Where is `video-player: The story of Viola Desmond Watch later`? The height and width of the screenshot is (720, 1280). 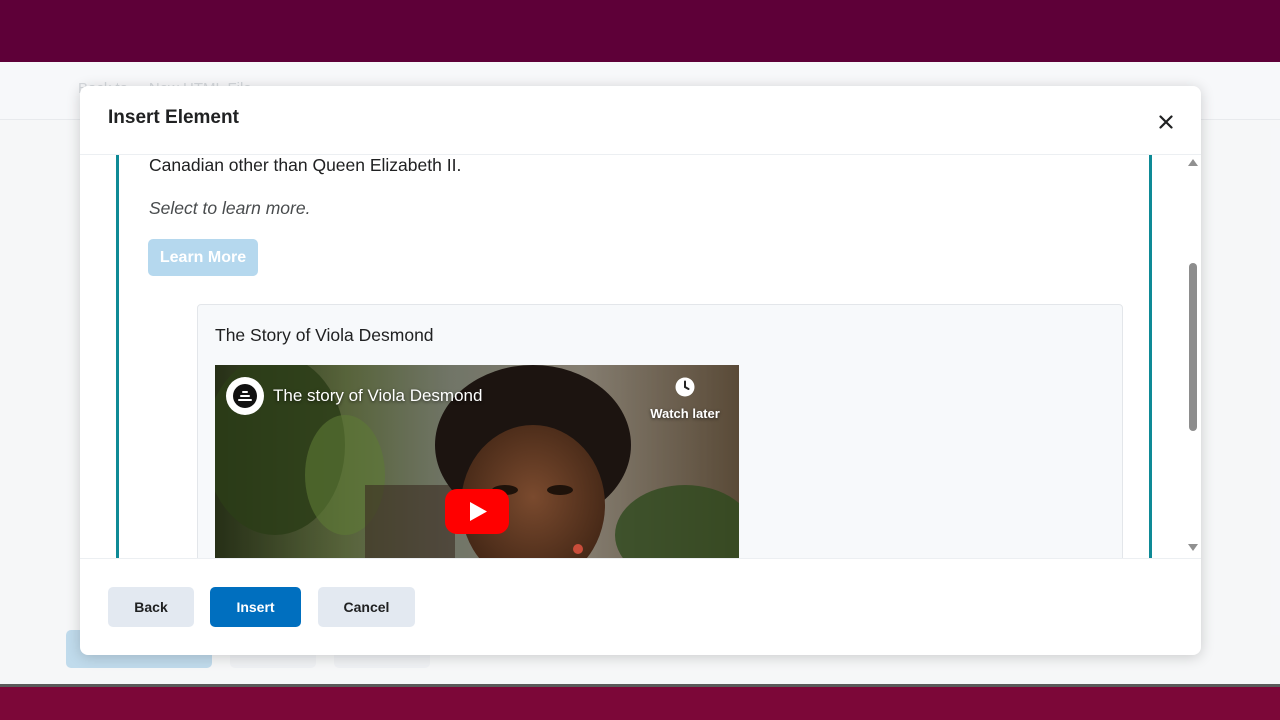
video-player: The story of Viola Desmond Watch later is located at coordinates (477, 461).